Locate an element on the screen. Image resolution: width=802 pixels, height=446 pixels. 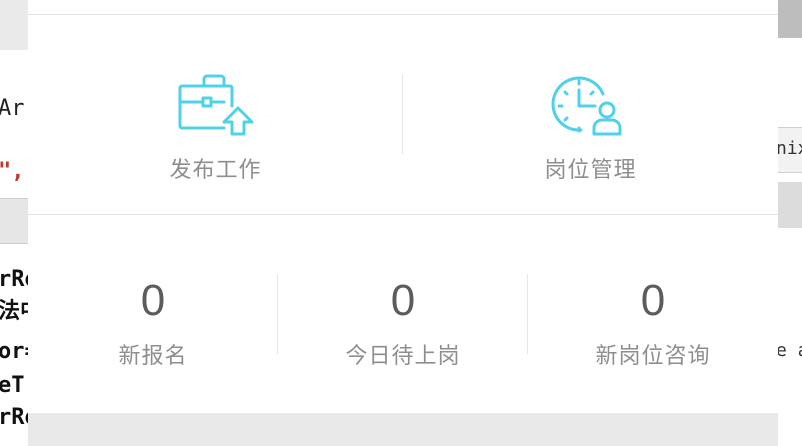
stat-label: 新报名 is located at coordinates (153, 356).